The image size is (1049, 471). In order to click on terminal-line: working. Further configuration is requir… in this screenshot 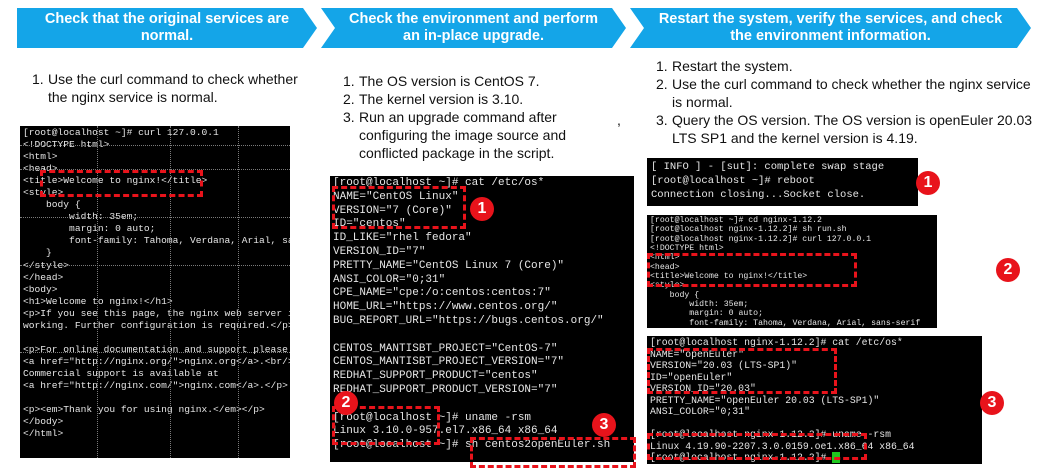, I will do `click(156, 325)`.